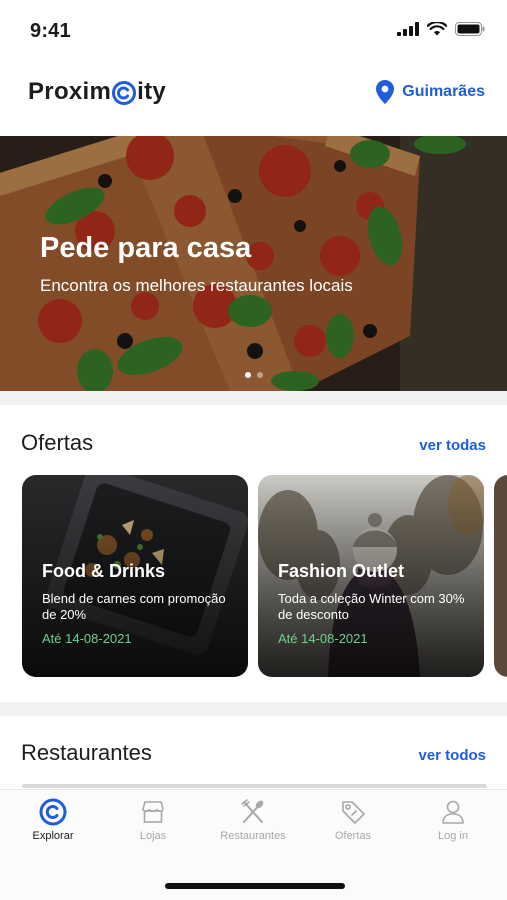  Describe the element at coordinates (255, 886) in the screenshot. I see `home-indicator` at that location.